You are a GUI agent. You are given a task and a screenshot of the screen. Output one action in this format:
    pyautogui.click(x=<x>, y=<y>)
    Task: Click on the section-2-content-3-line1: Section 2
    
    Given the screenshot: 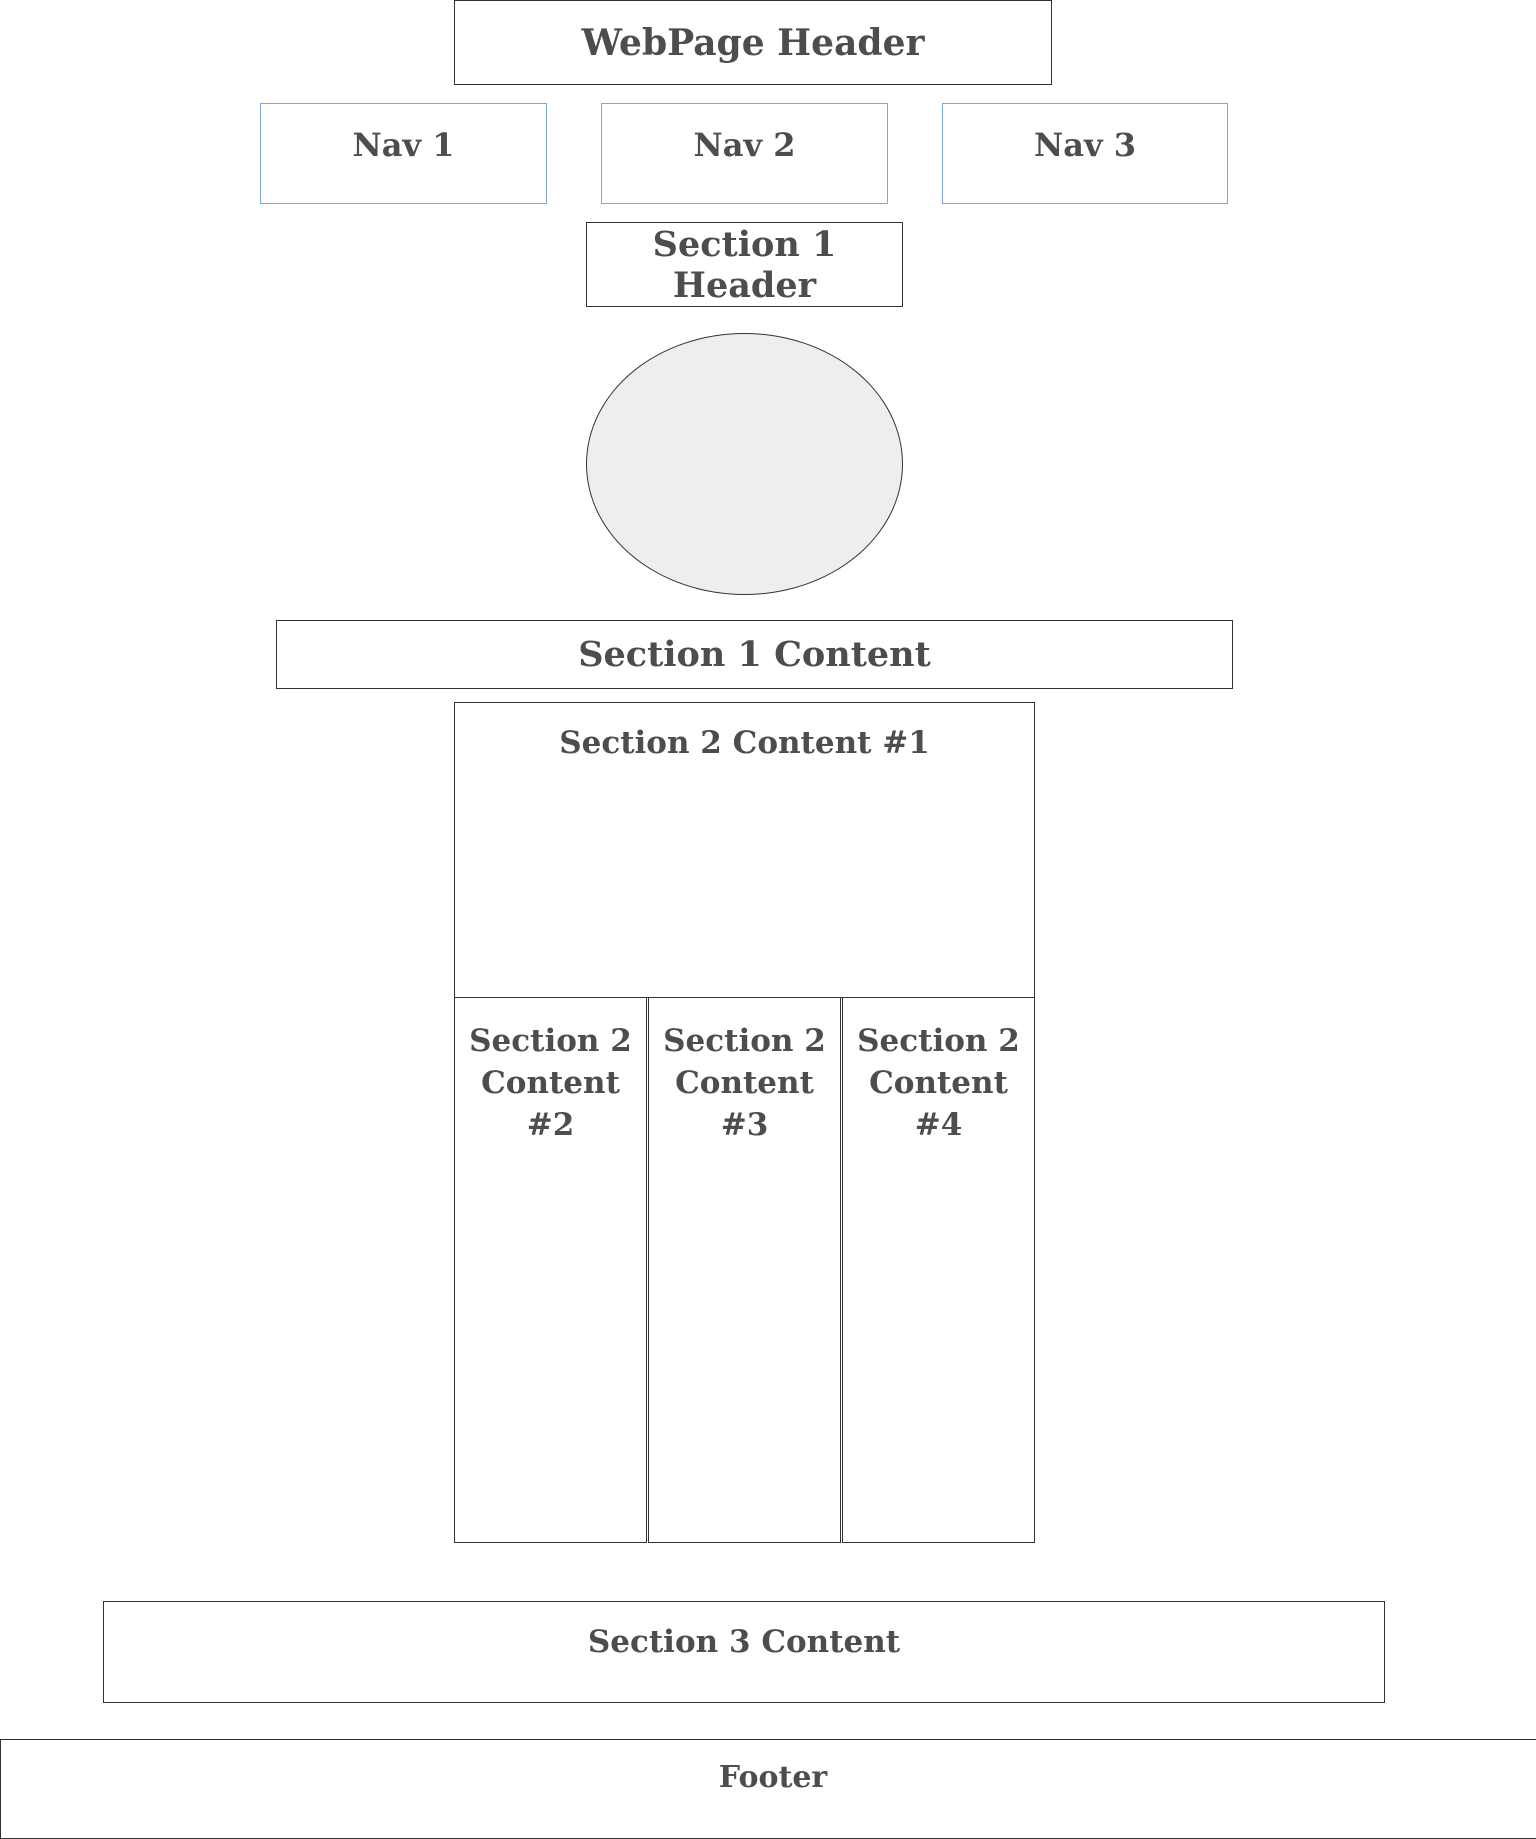 What is the action you would take?
    pyautogui.click(x=744, y=1041)
    